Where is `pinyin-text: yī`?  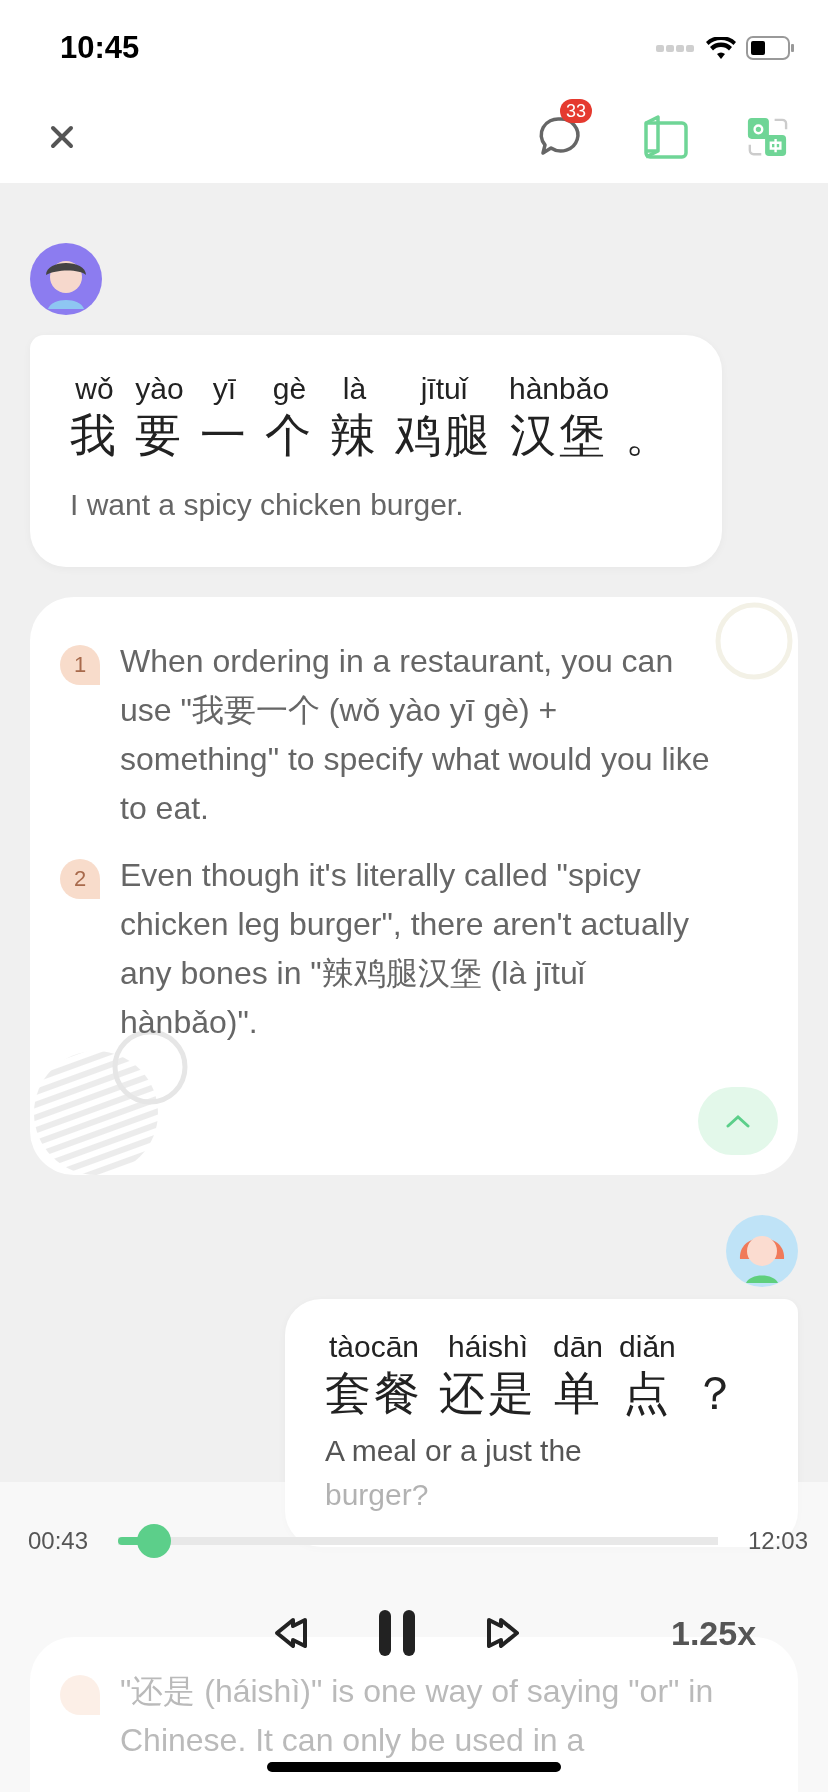 pinyin-text: yī is located at coordinates (224, 389).